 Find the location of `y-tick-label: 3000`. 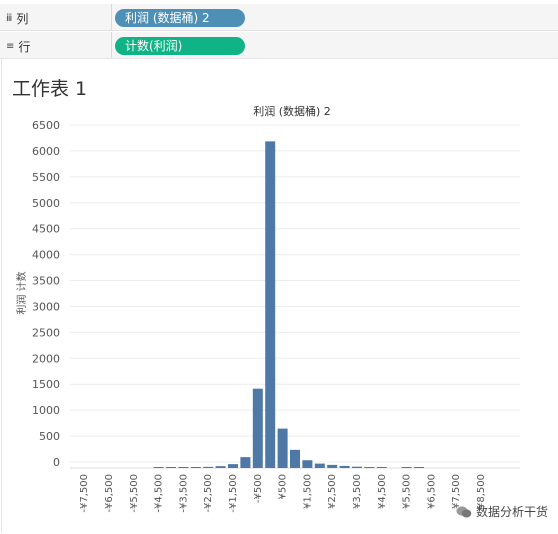

y-tick-label: 3000 is located at coordinates (46, 306).